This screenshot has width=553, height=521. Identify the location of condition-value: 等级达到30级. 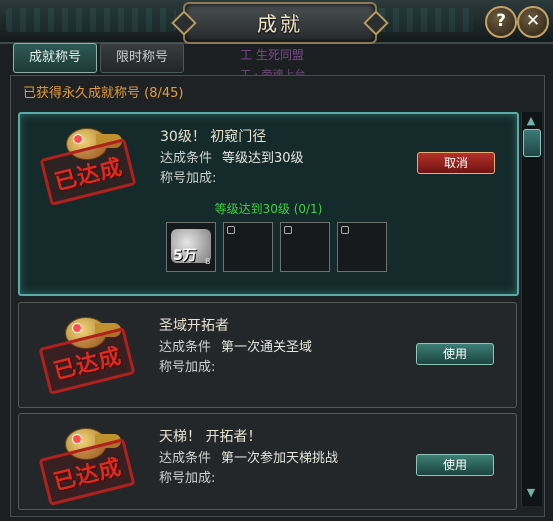
(263, 158).